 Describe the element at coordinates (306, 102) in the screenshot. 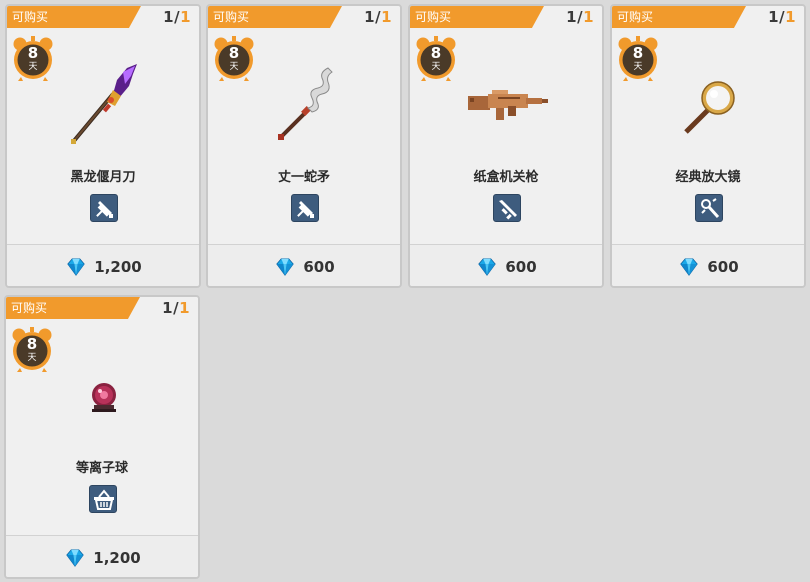

I see `serpent-spear-icon` at that location.